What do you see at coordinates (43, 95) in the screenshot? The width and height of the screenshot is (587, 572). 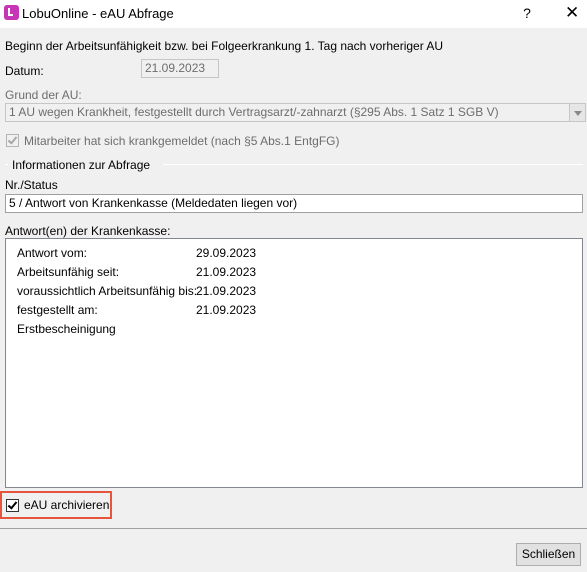 I see `grund-label: Grund der AU:` at bounding box center [43, 95].